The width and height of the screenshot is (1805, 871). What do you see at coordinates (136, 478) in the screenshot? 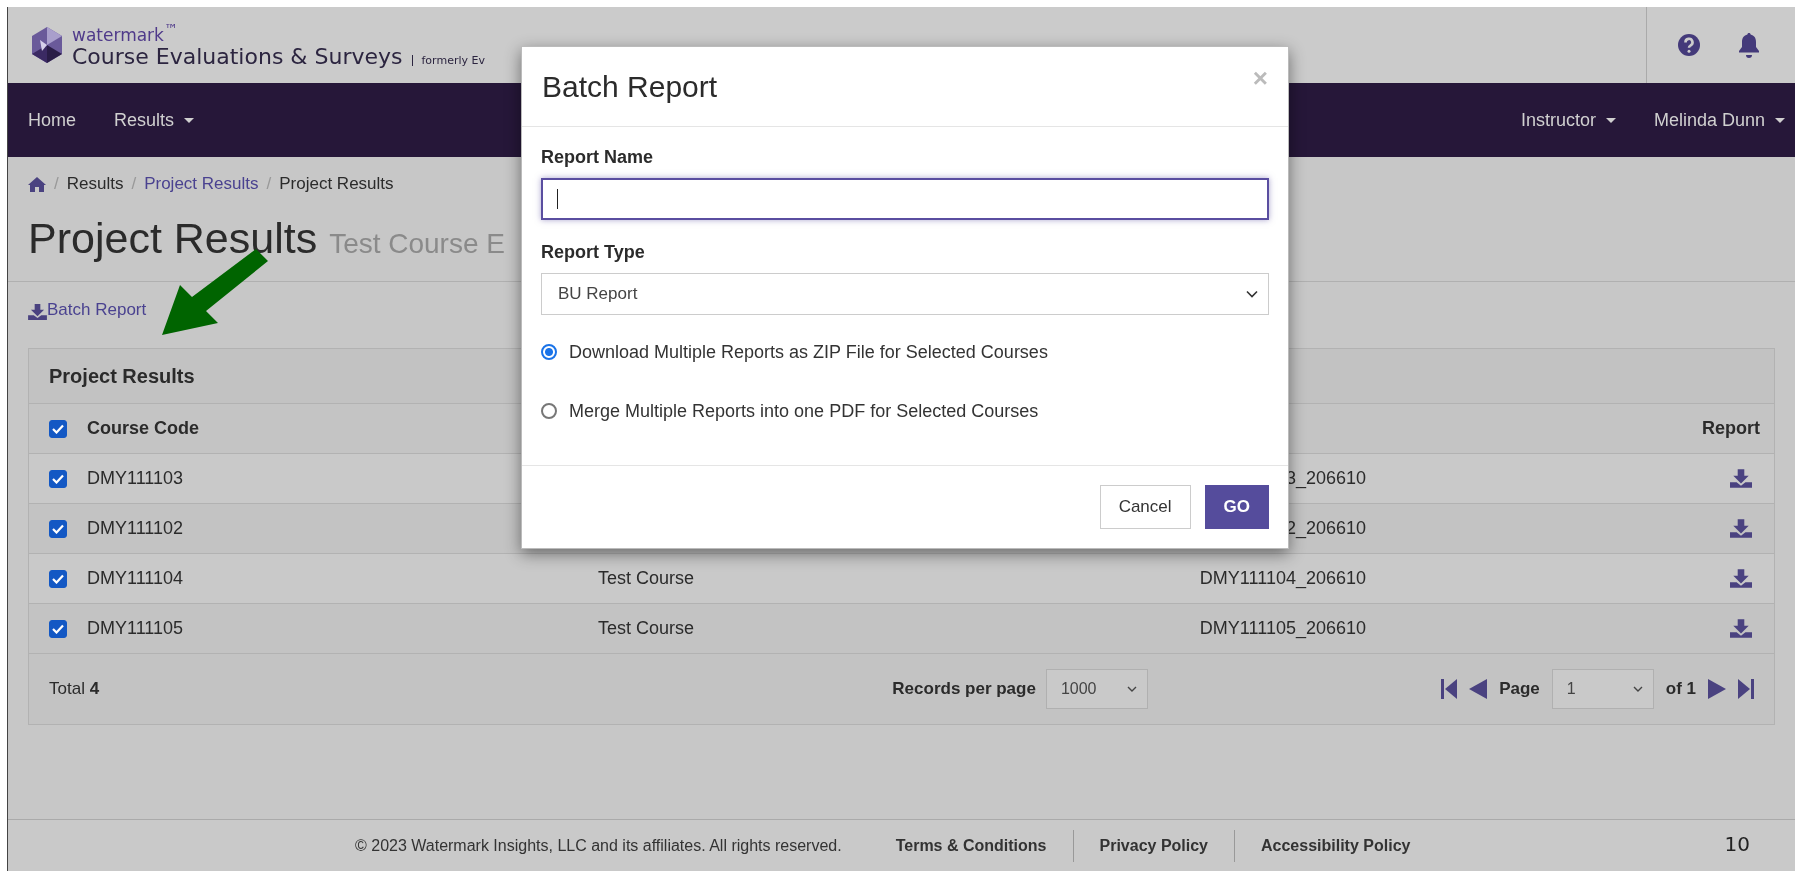
I see `table-cell-text: DMY111103` at bounding box center [136, 478].